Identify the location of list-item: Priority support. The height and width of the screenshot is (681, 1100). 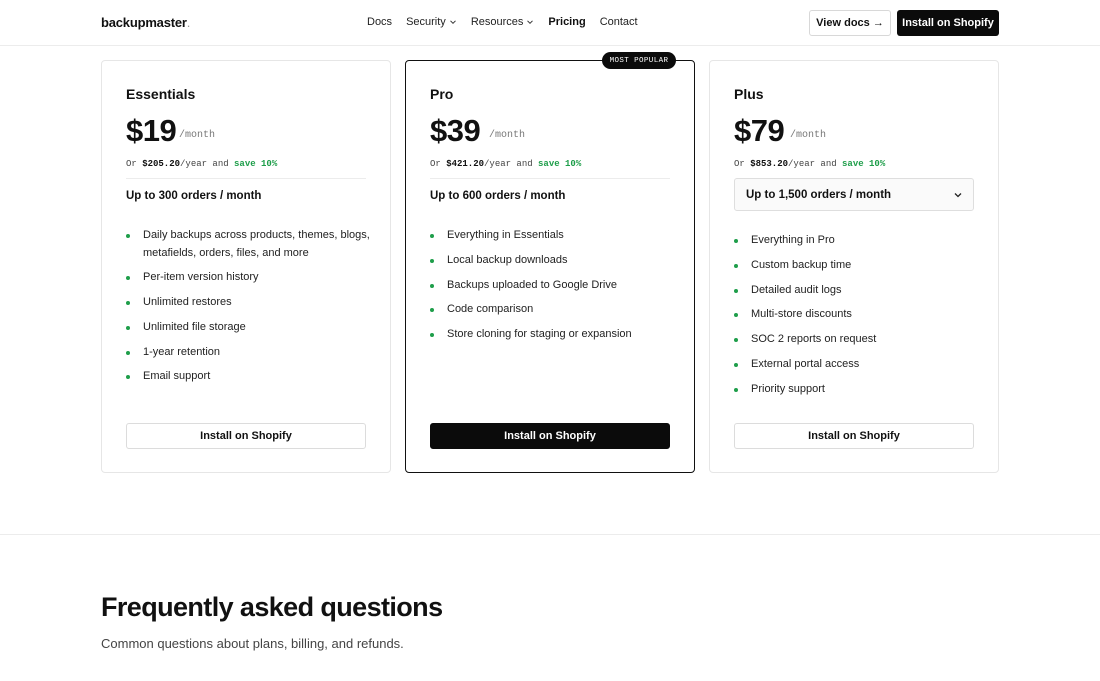
(856, 390).